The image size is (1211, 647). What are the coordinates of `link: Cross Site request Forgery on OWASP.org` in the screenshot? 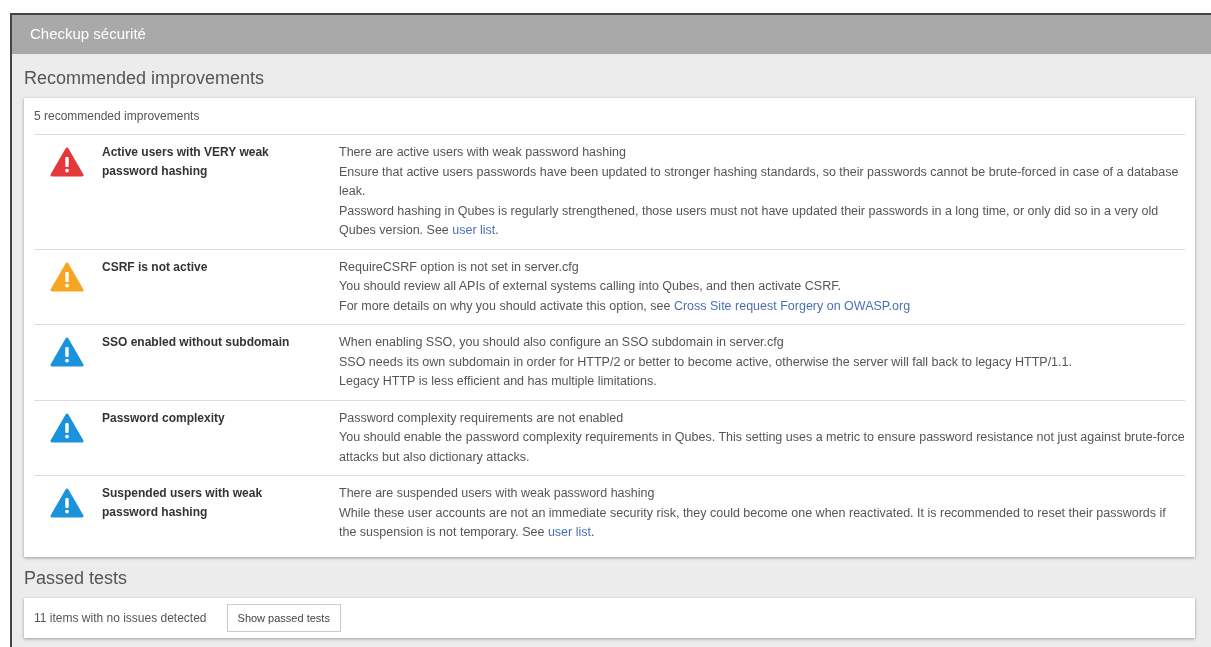 It's located at (792, 305).